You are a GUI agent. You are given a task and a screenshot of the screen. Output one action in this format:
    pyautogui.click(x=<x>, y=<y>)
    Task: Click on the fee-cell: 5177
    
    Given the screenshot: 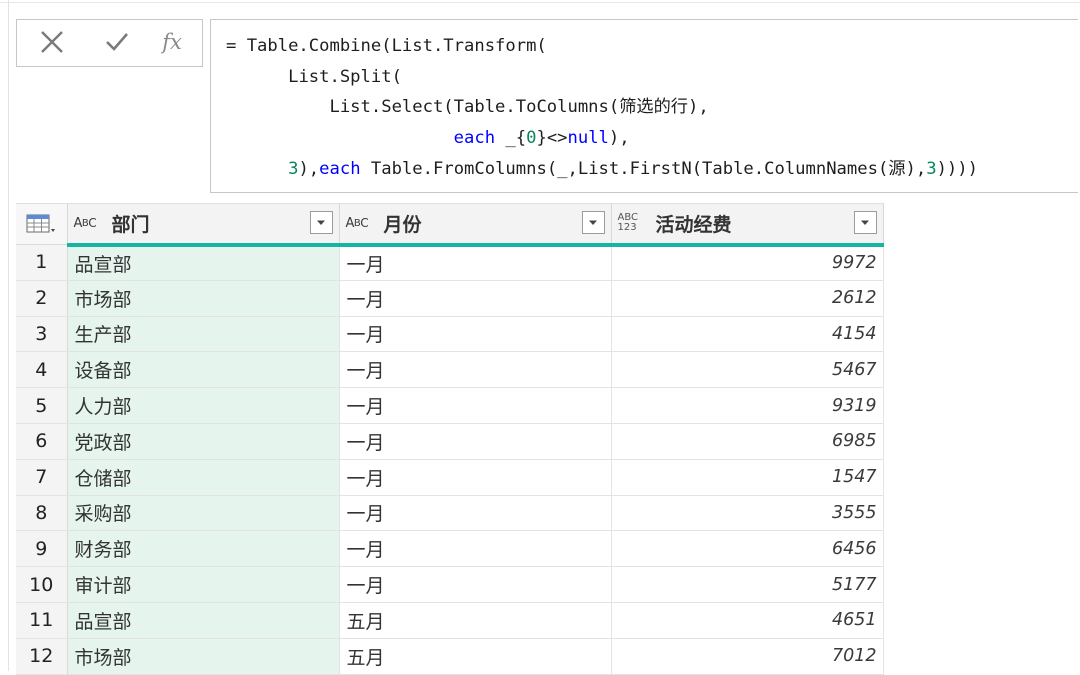 What is the action you would take?
    pyautogui.click(x=747, y=584)
    